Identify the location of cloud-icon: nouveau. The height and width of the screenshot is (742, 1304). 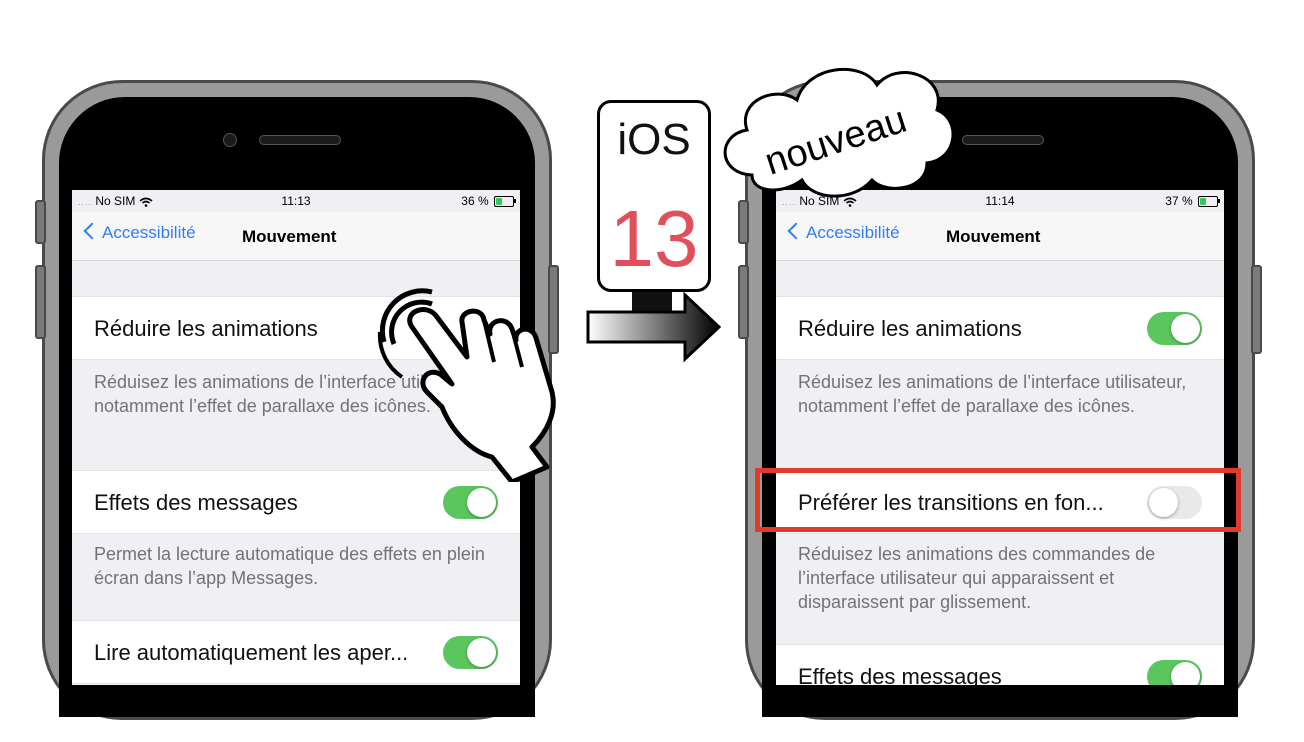
(839, 133).